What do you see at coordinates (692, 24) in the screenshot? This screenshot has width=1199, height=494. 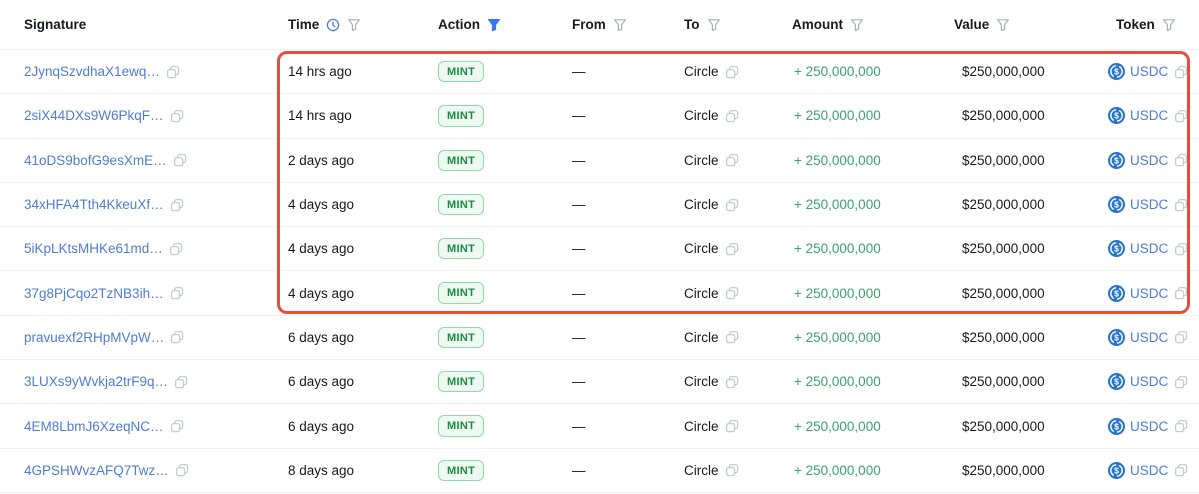 I see `to-column-label: To` at bounding box center [692, 24].